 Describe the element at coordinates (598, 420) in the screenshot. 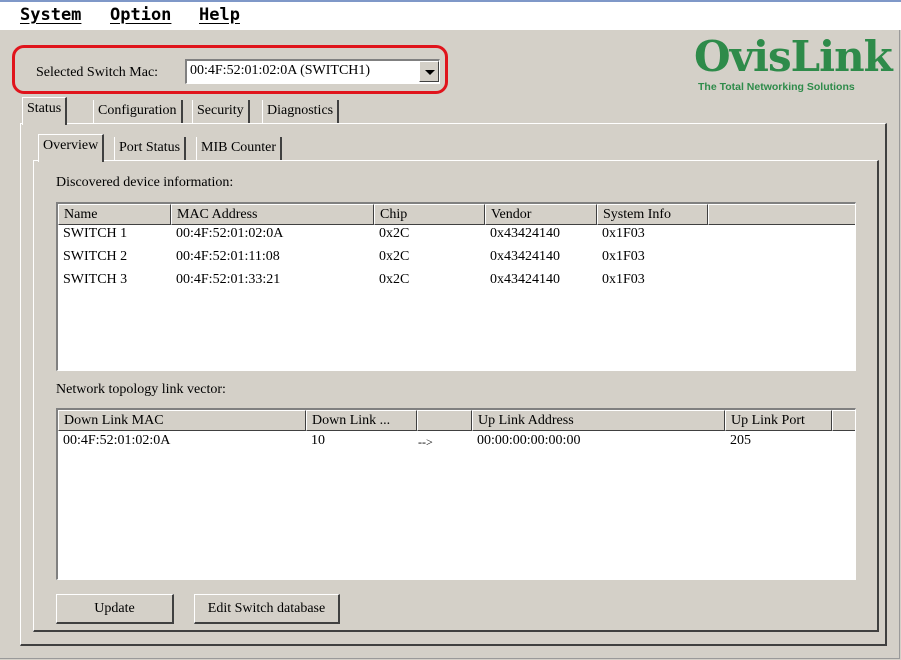

I see `column-header-up-link-address: Up Link Address` at that location.